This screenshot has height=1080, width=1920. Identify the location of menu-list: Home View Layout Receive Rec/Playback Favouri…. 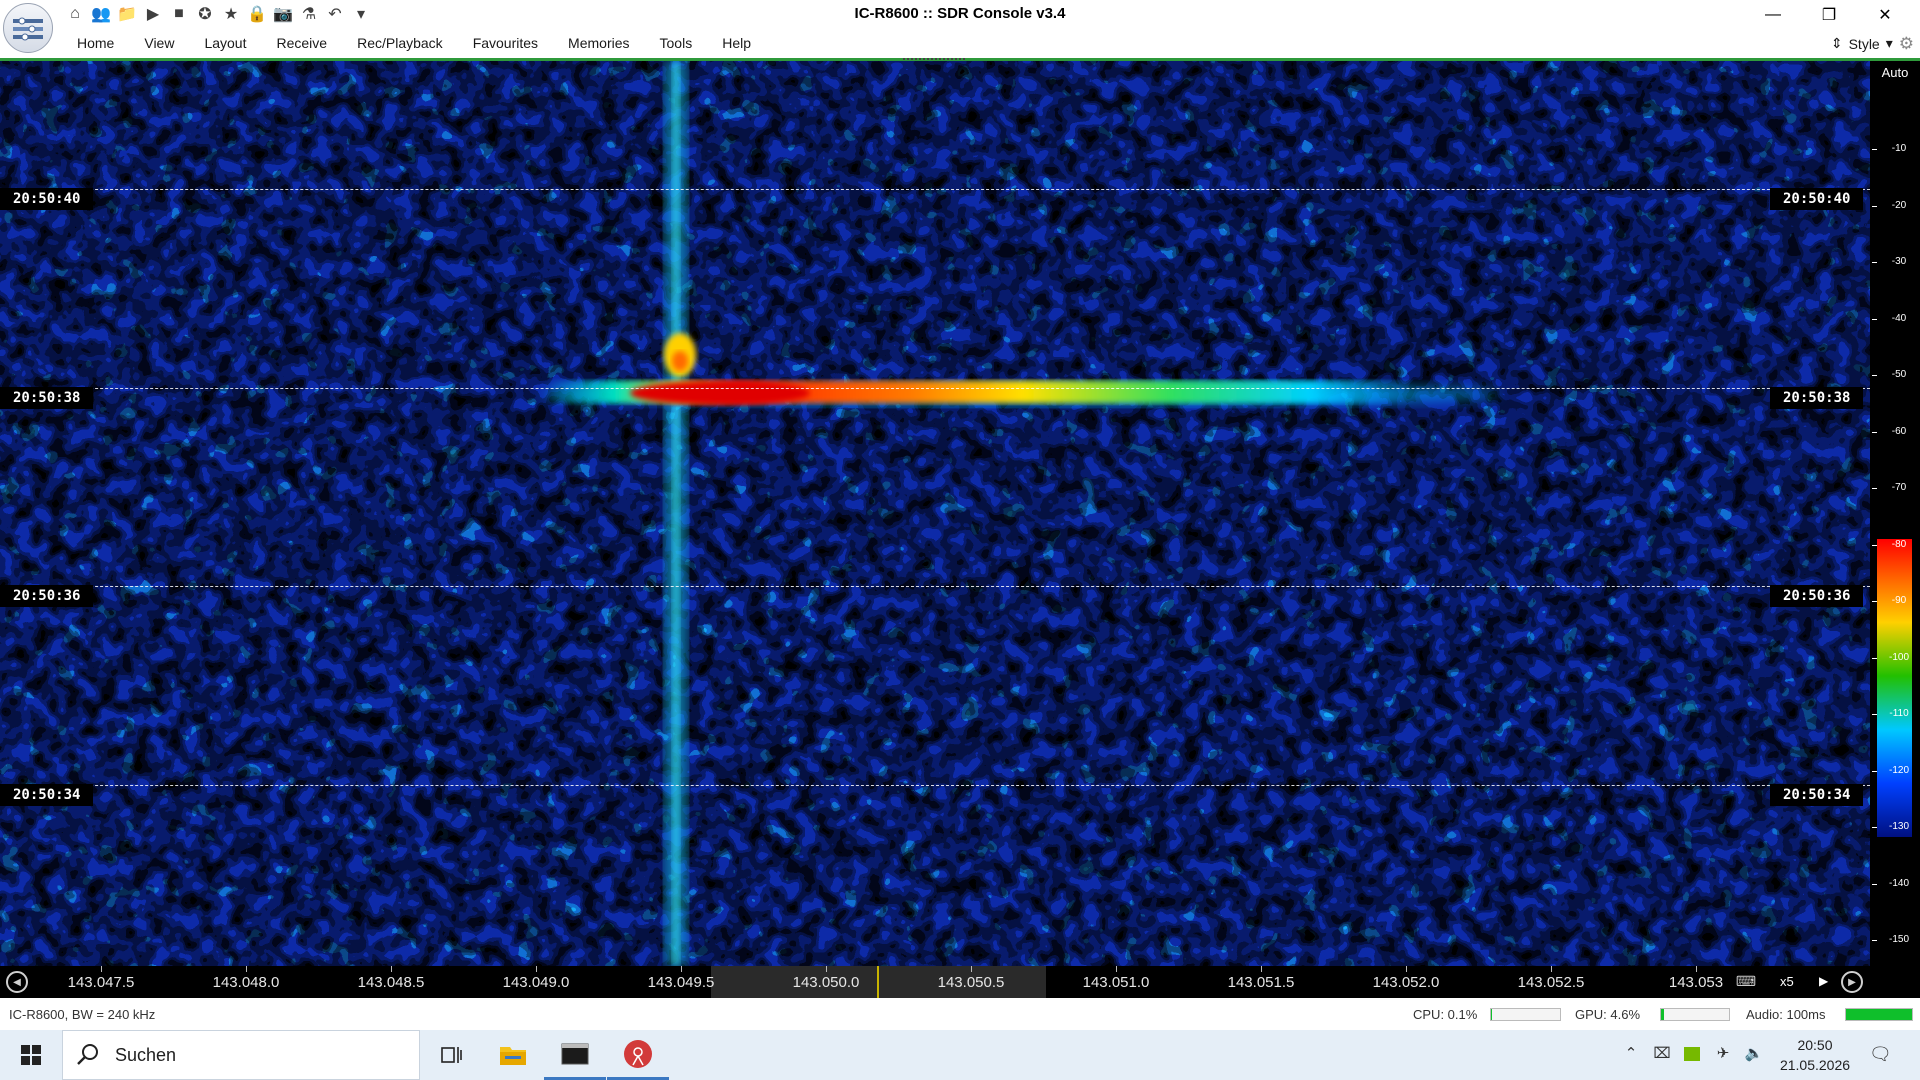
(414, 43).